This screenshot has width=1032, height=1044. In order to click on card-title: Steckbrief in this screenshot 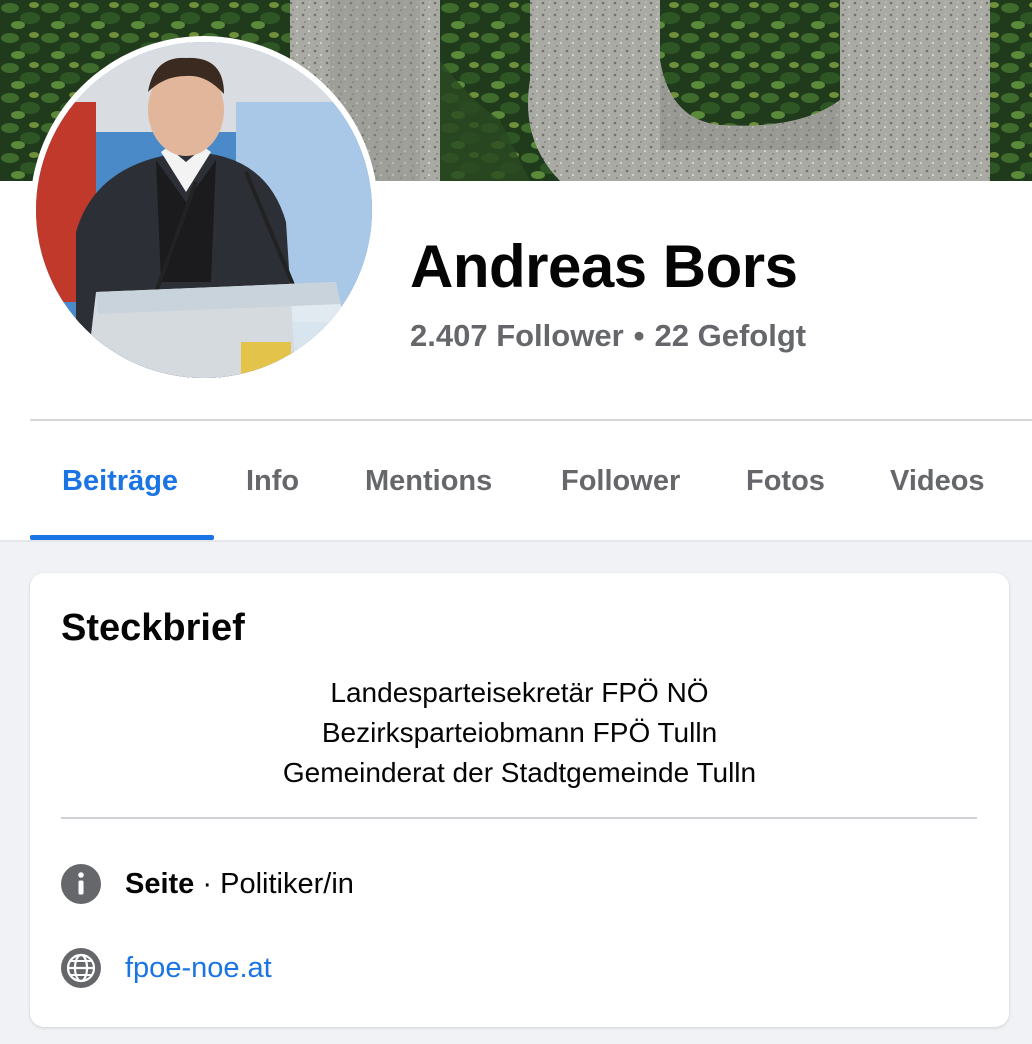, I will do `click(153, 628)`.